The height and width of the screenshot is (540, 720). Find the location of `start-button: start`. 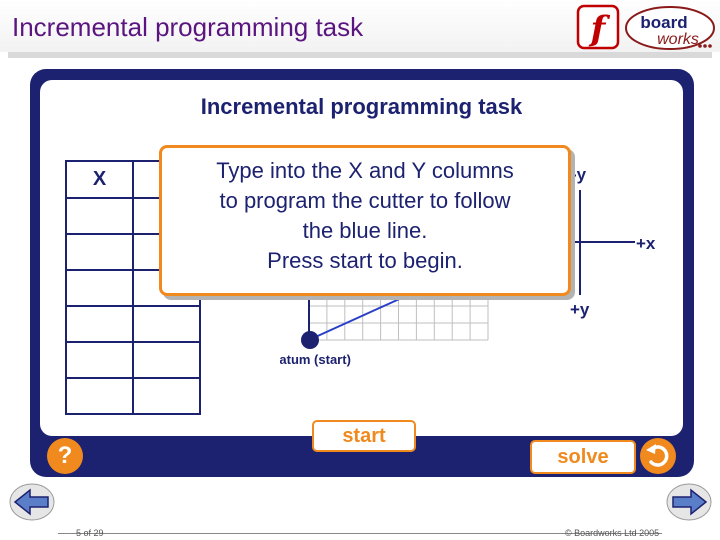

start-button: start is located at coordinates (364, 436).